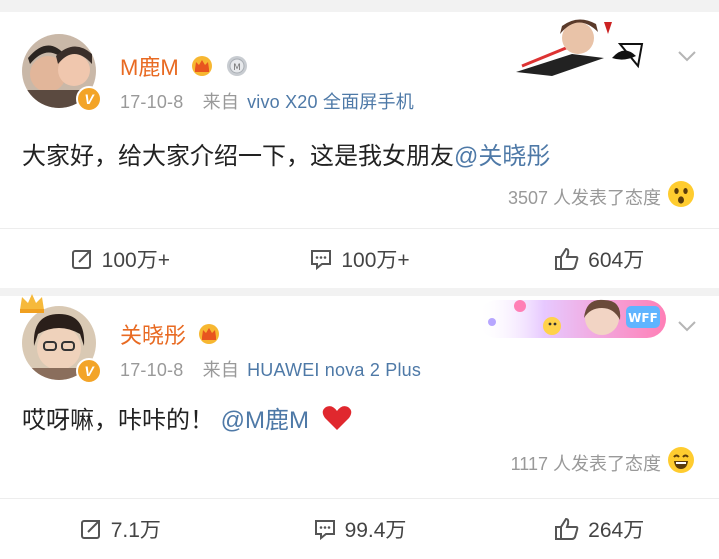 This screenshot has width=719, height=559. I want to click on game-promo-banner, so click(582, 48).